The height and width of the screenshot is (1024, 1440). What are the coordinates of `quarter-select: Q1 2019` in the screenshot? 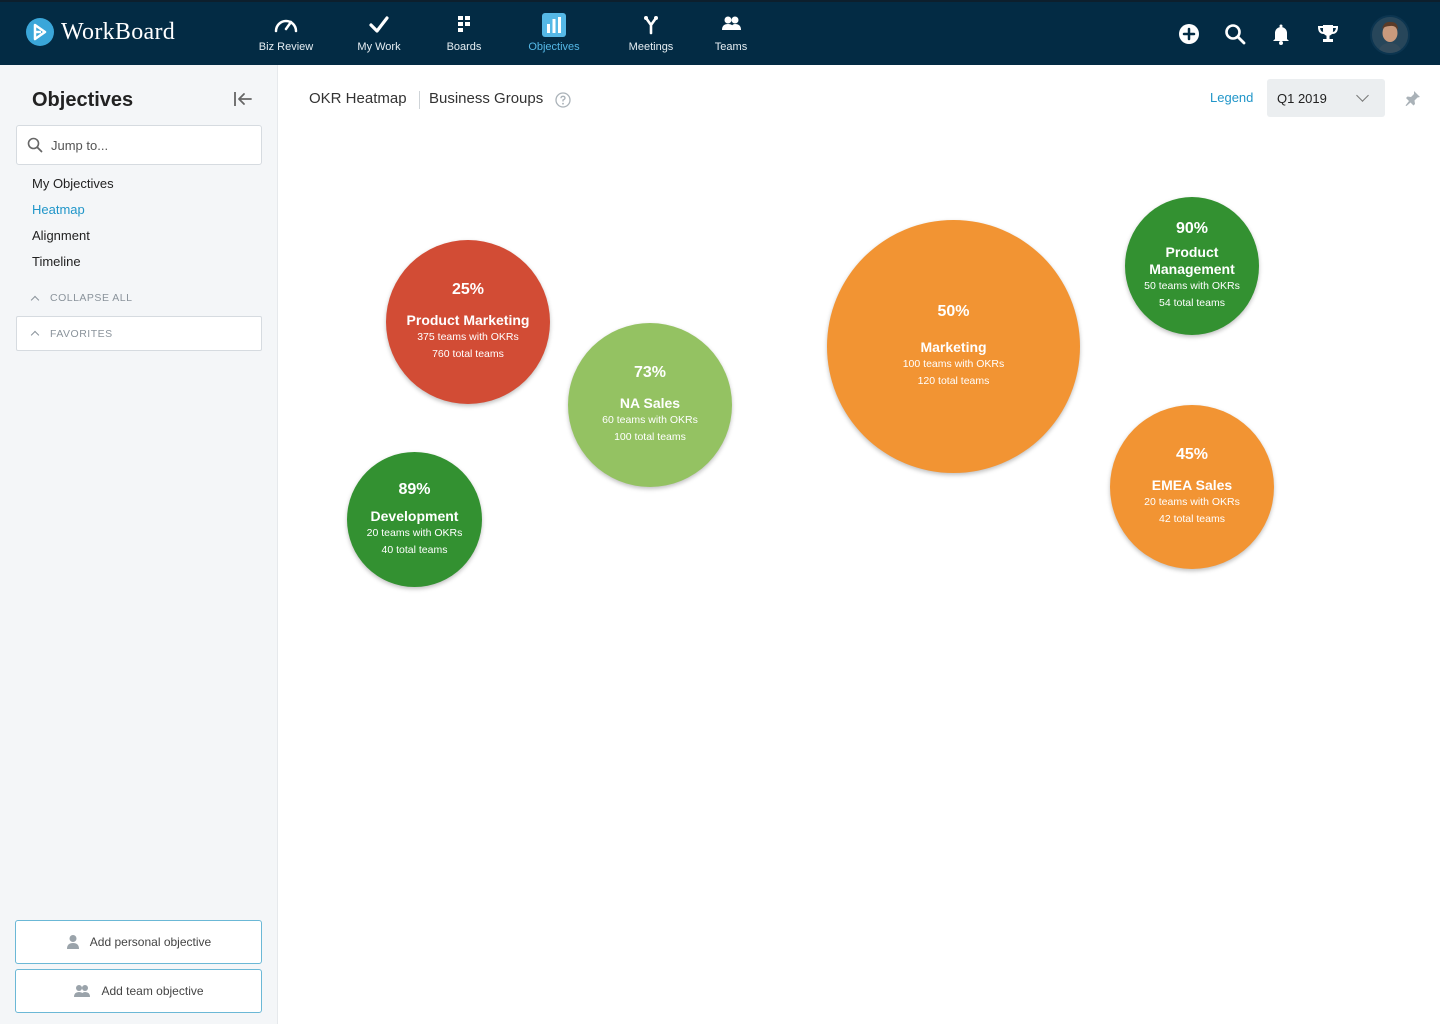 It's located at (1326, 98).